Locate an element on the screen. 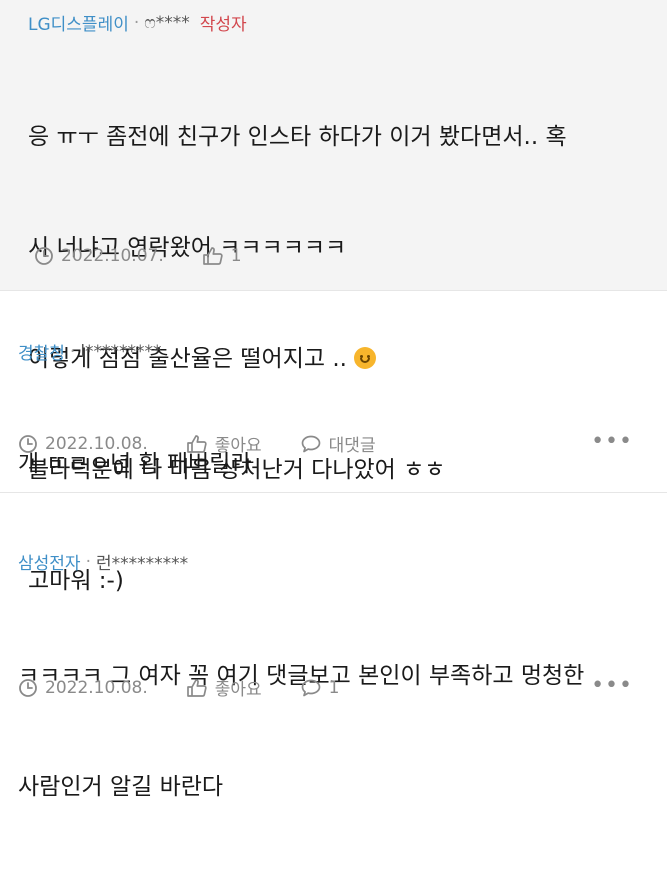  like-button: 1 is located at coordinates (222, 256).